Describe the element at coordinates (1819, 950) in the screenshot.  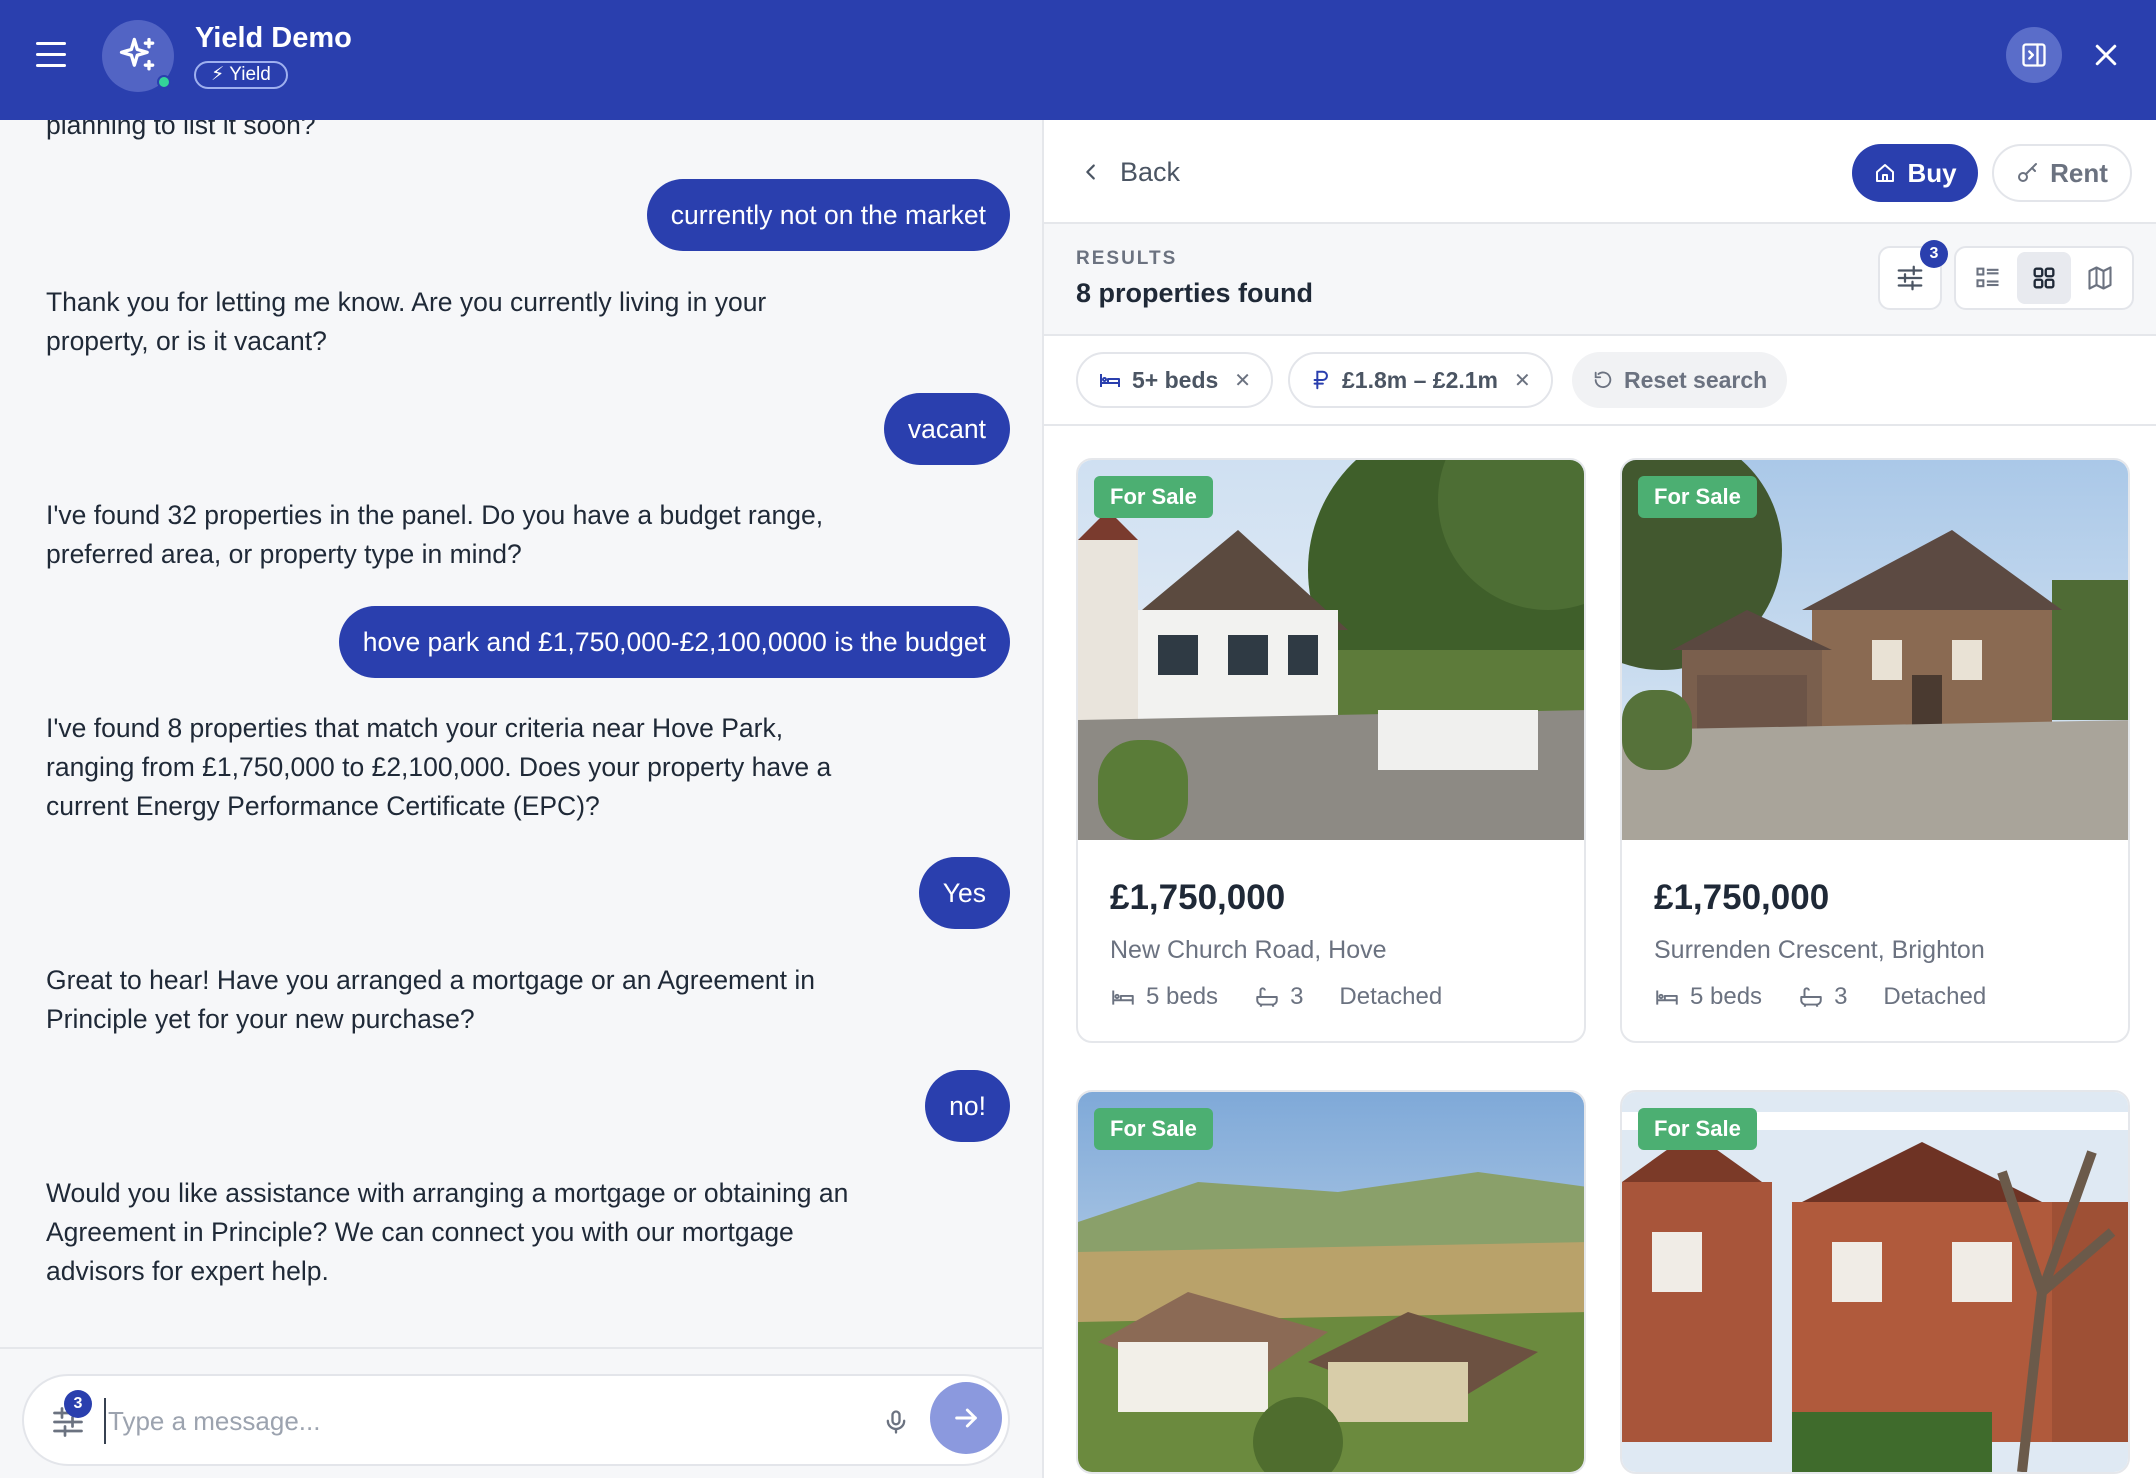
I see `property-address: Surrenden Crescent, Brighton` at that location.